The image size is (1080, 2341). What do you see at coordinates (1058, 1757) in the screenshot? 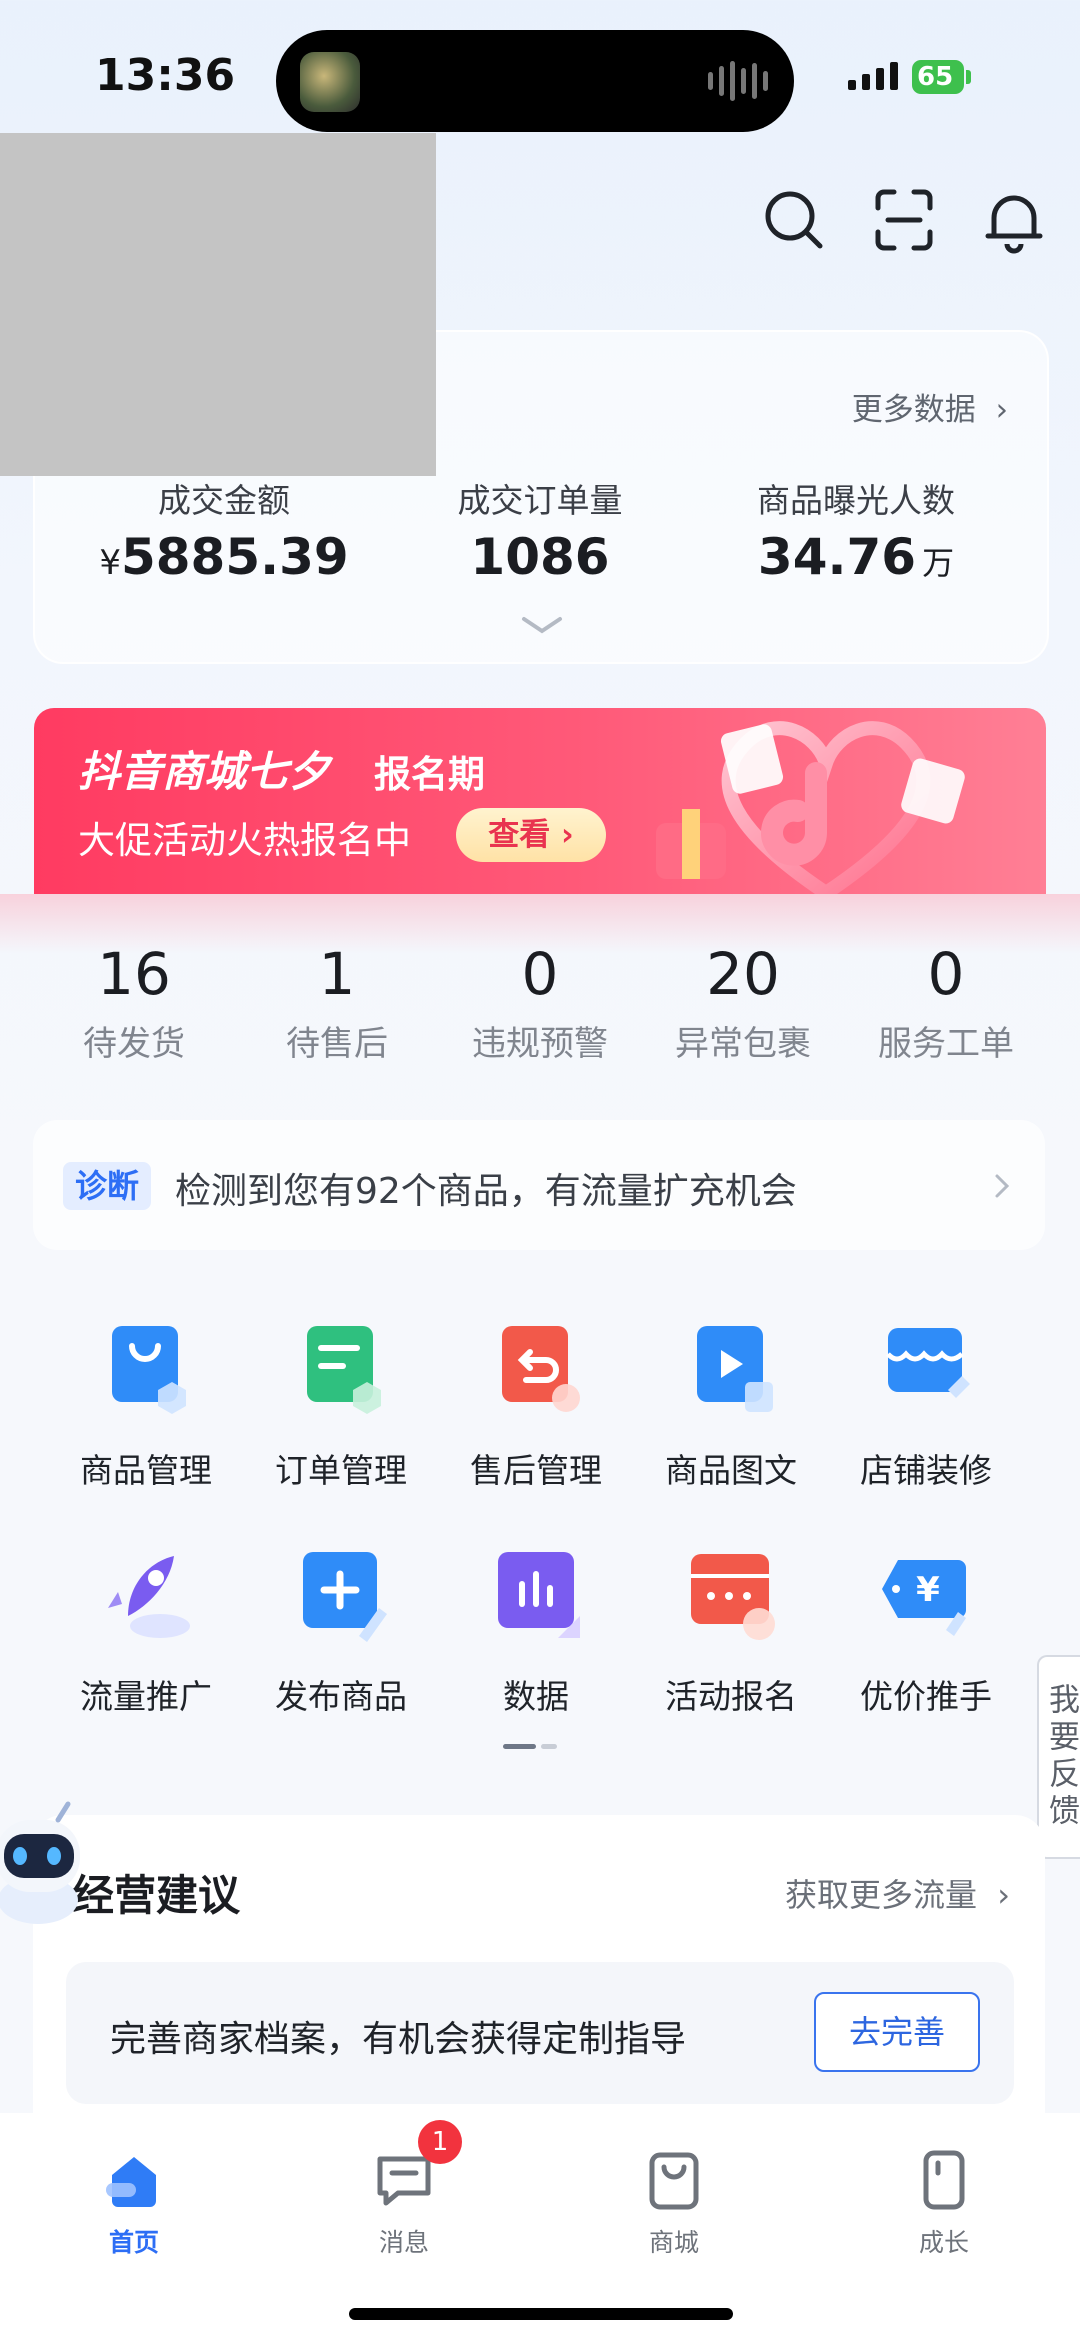
I see `feedback-tab: 我要反馈` at bounding box center [1058, 1757].